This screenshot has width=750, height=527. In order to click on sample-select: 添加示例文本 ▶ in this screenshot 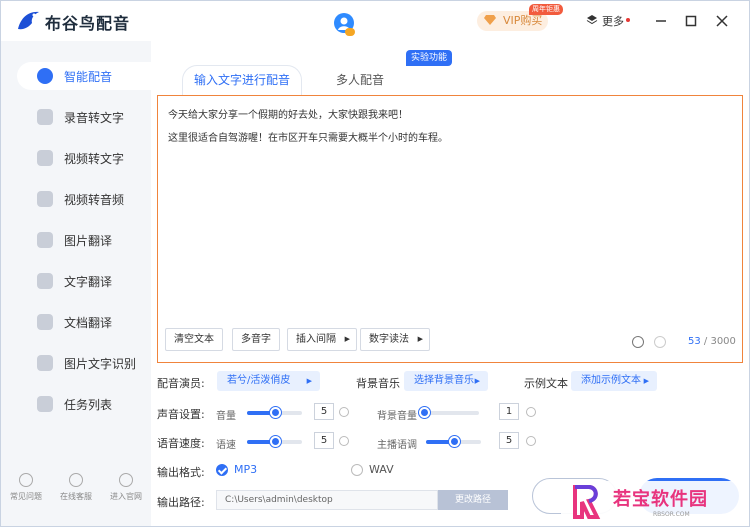, I will do `click(614, 381)`.